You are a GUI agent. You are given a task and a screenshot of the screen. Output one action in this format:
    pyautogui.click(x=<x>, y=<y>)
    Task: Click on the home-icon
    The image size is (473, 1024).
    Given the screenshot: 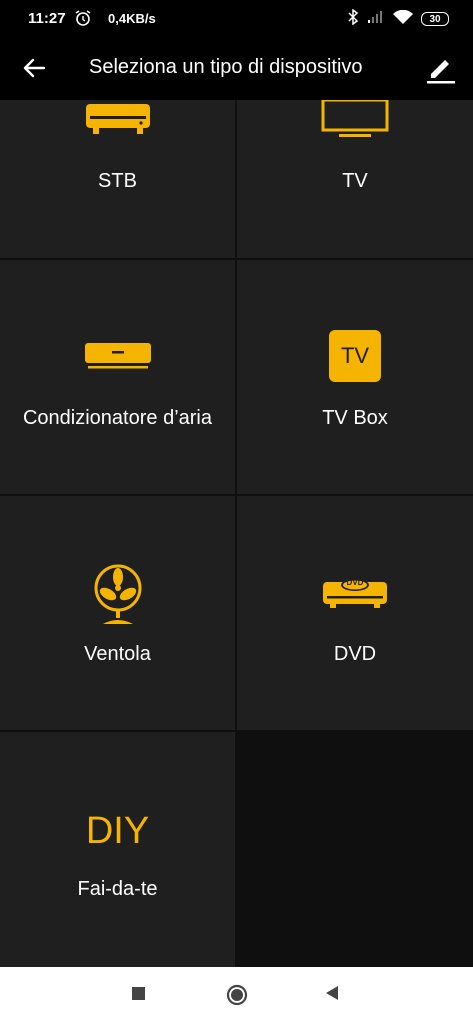 What is the action you would take?
    pyautogui.click(x=237, y=997)
    